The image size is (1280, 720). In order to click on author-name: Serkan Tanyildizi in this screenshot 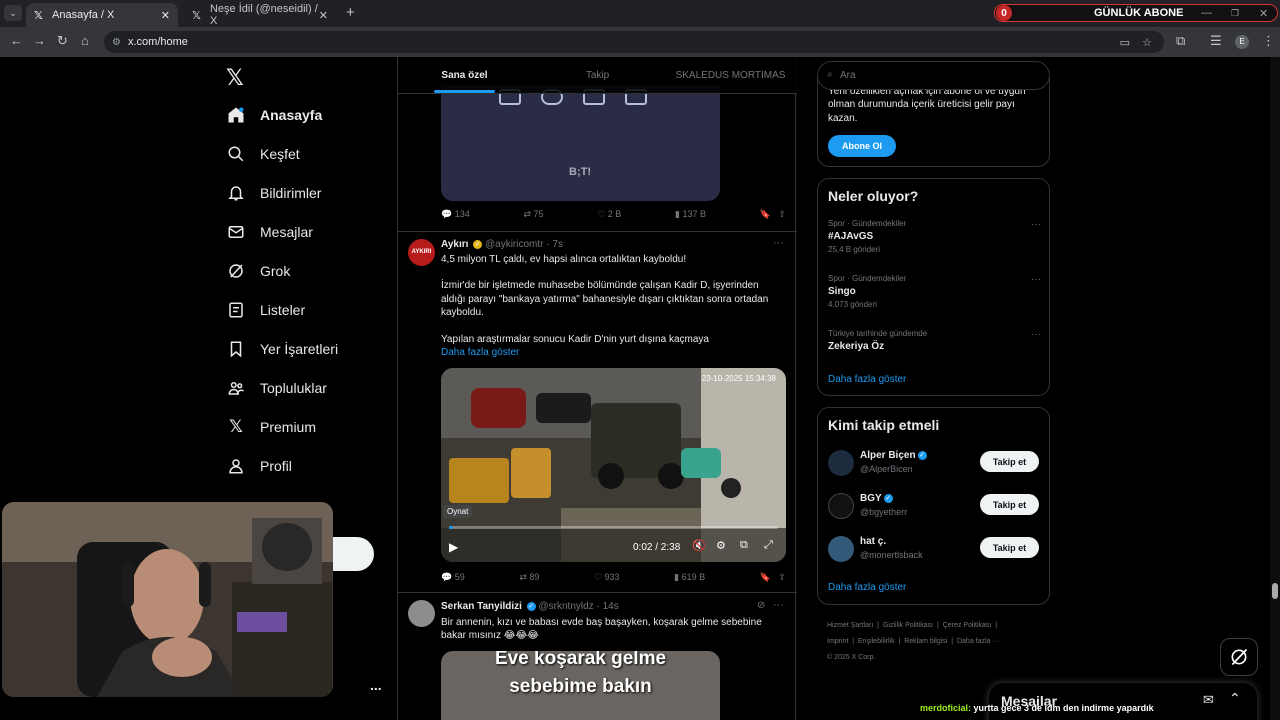, I will do `click(481, 606)`.